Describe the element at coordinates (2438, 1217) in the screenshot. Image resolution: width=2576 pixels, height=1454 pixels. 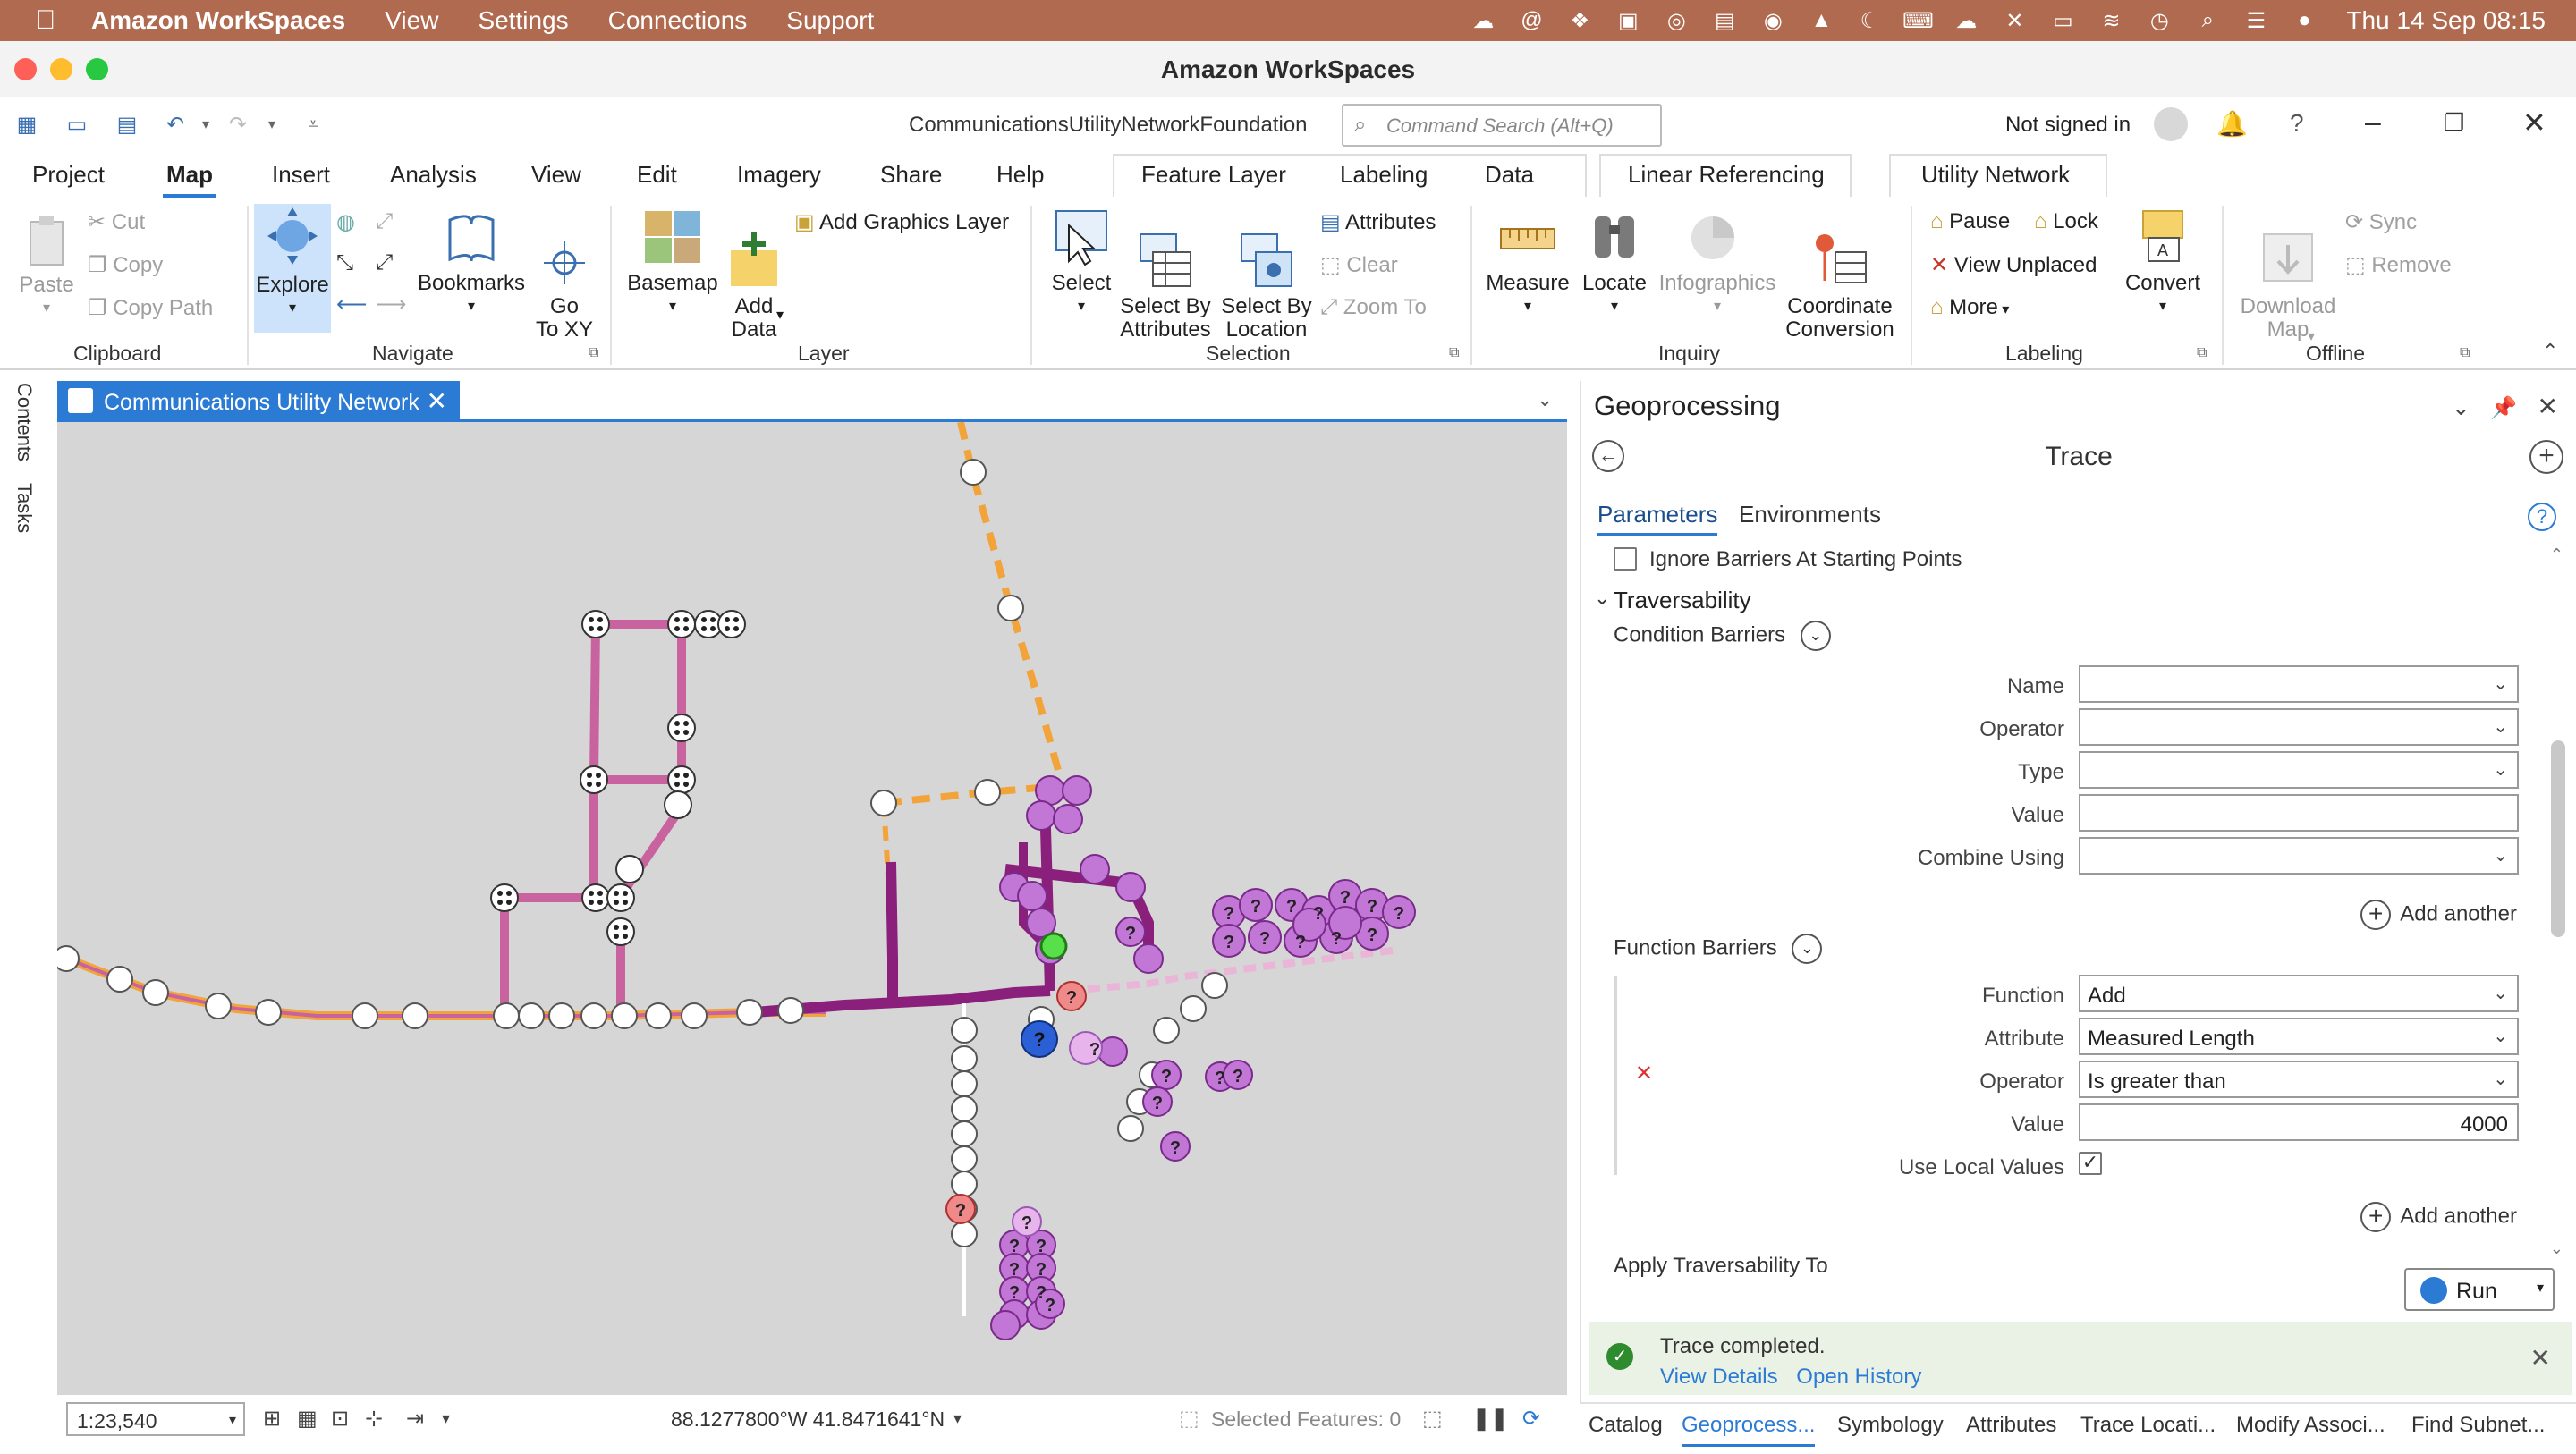
I see `fb-add-another-button: + Add another` at that location.